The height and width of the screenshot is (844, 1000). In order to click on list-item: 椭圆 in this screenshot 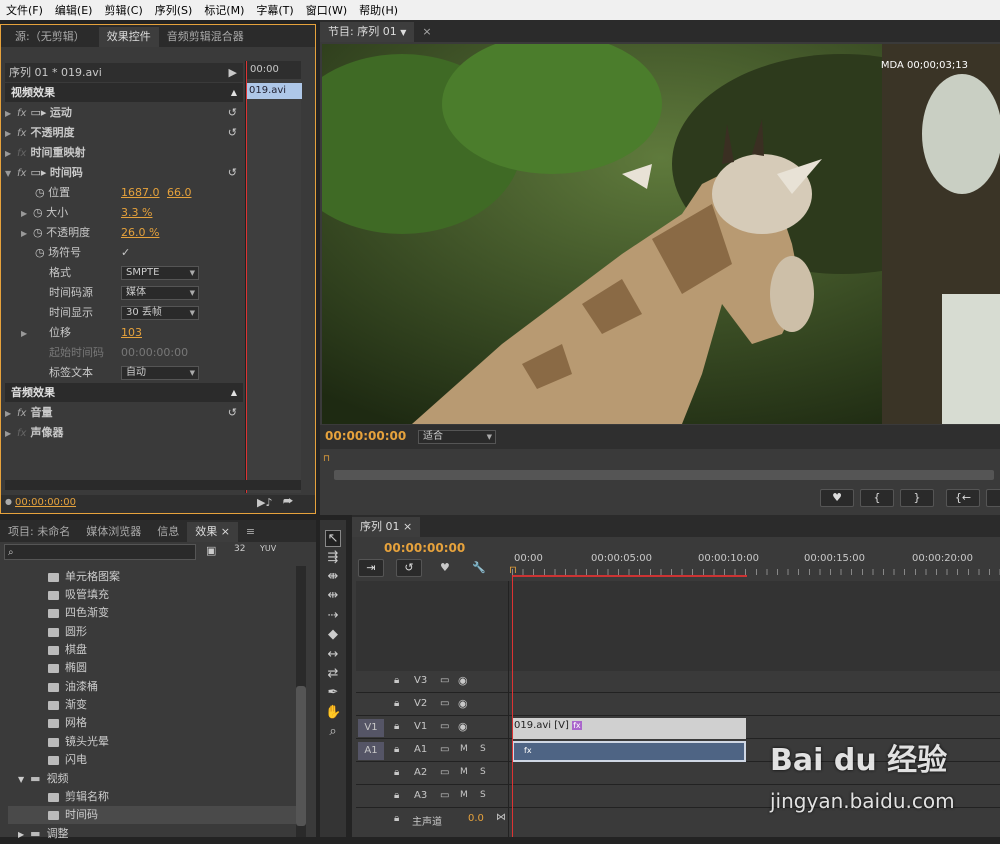, I will do `click(67, 668)`.